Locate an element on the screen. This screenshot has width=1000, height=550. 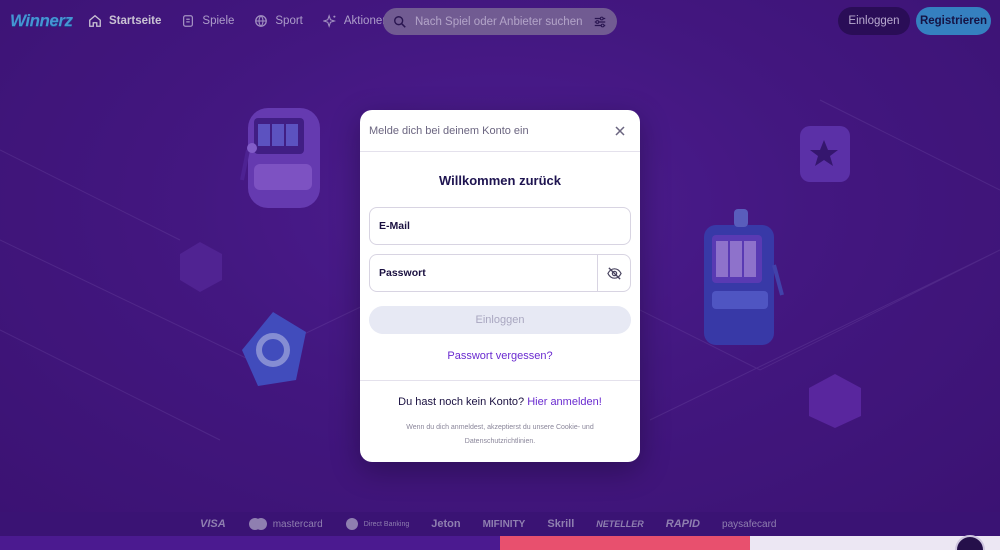
modal-header: Melde dich bei deinem Konto ein is located at coordinates (500, 131).